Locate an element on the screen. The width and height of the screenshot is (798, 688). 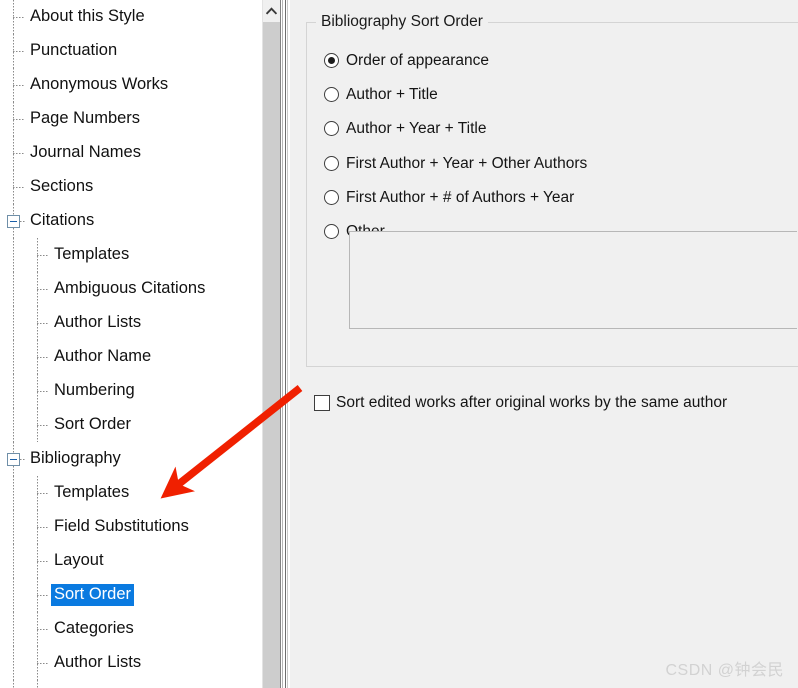
tree-item-field-substitutions: Field Substitutions is located at coordinates (131, 527).